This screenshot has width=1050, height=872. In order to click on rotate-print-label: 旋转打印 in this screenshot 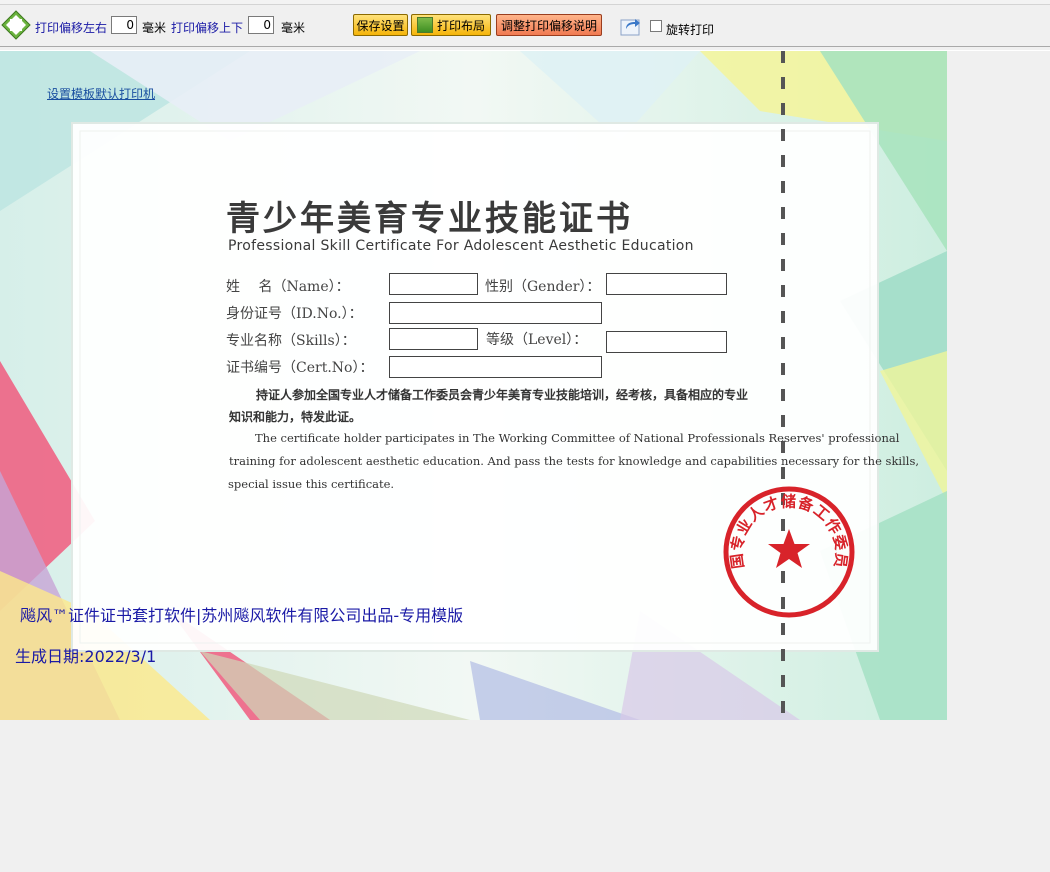, I will do `click(690, 30)`.